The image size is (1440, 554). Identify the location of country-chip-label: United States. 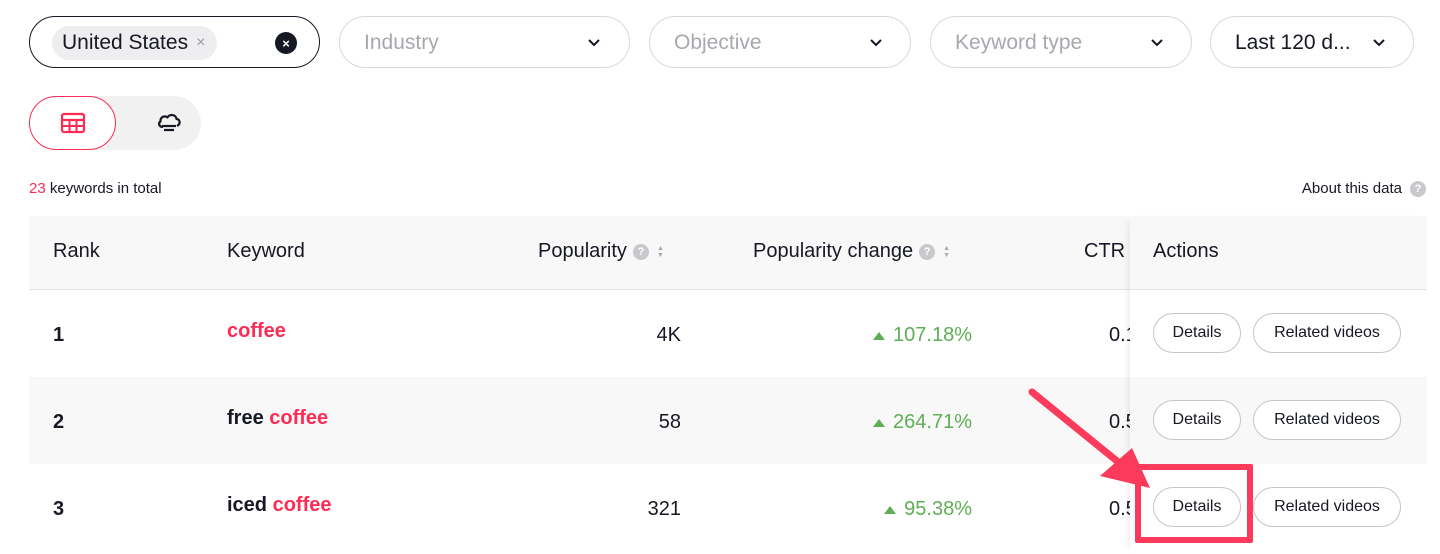
(125, 42).